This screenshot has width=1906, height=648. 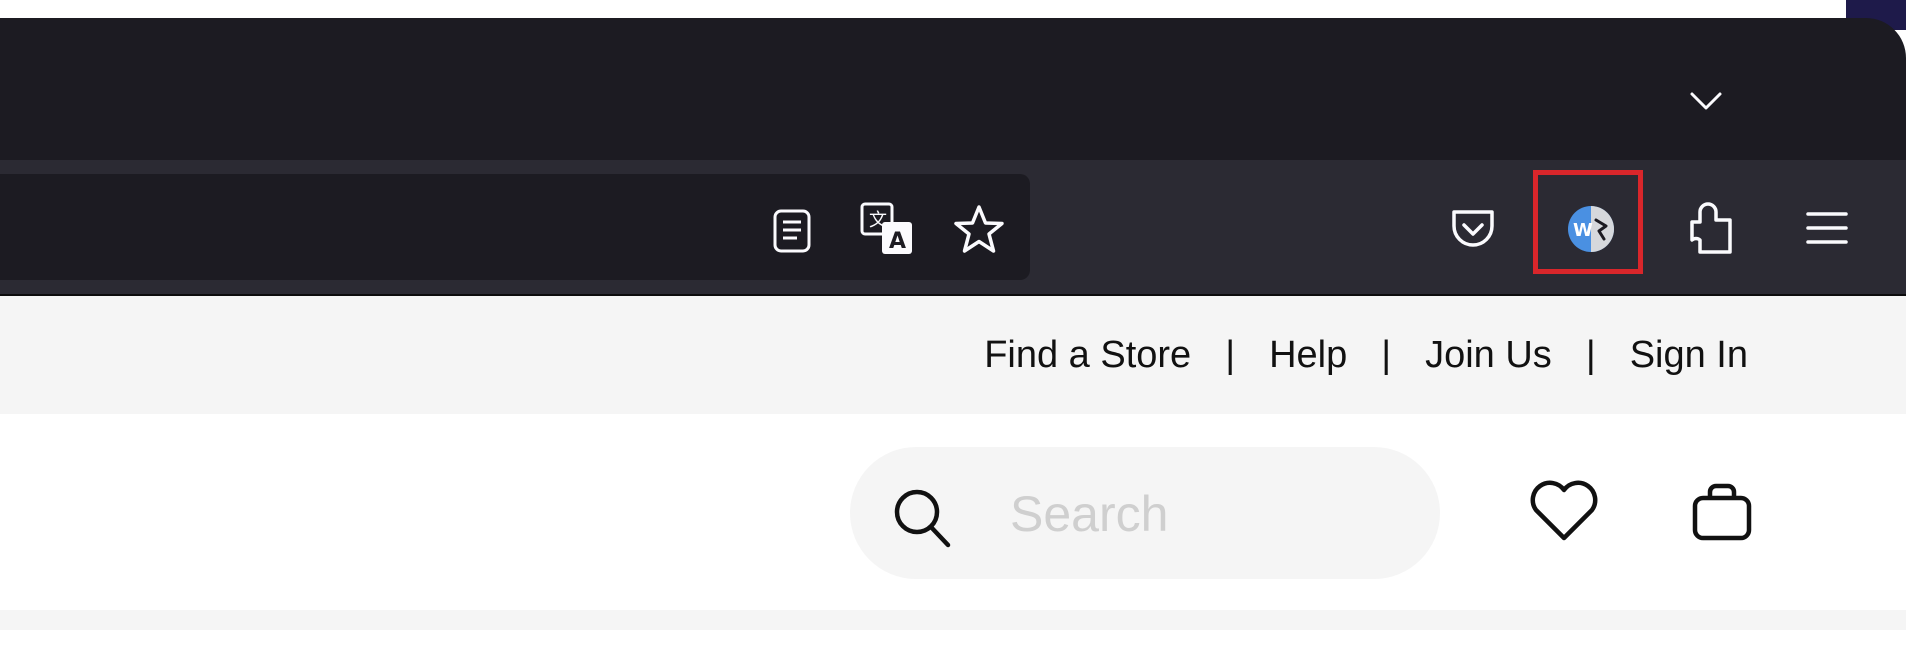 I want to click on svg-text: A, so click(x=897, y=241).